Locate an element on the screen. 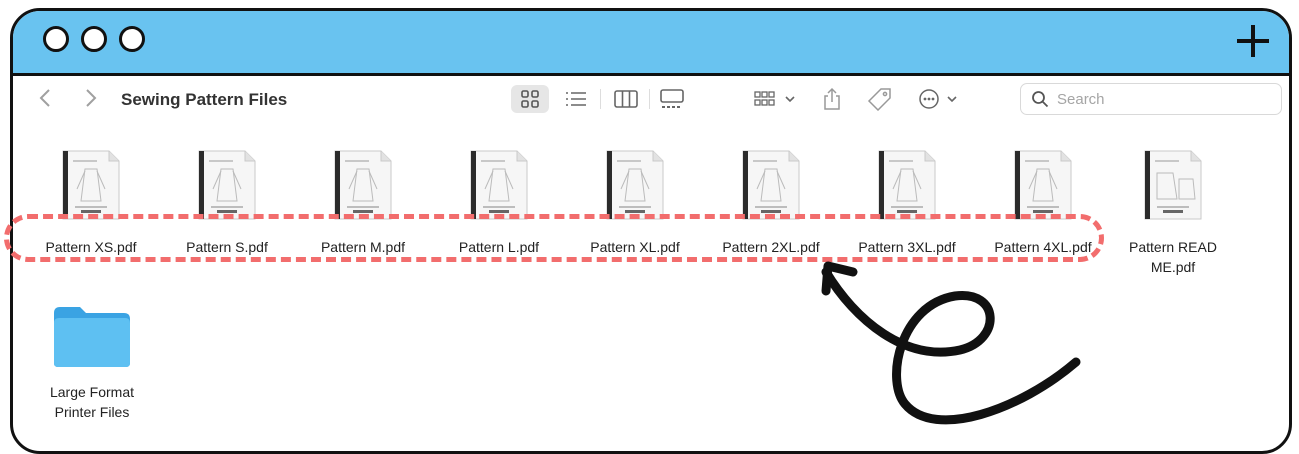 The height and width of the screenshot is (454, 1299). column-view-icon is located at coordinates (626, 99).